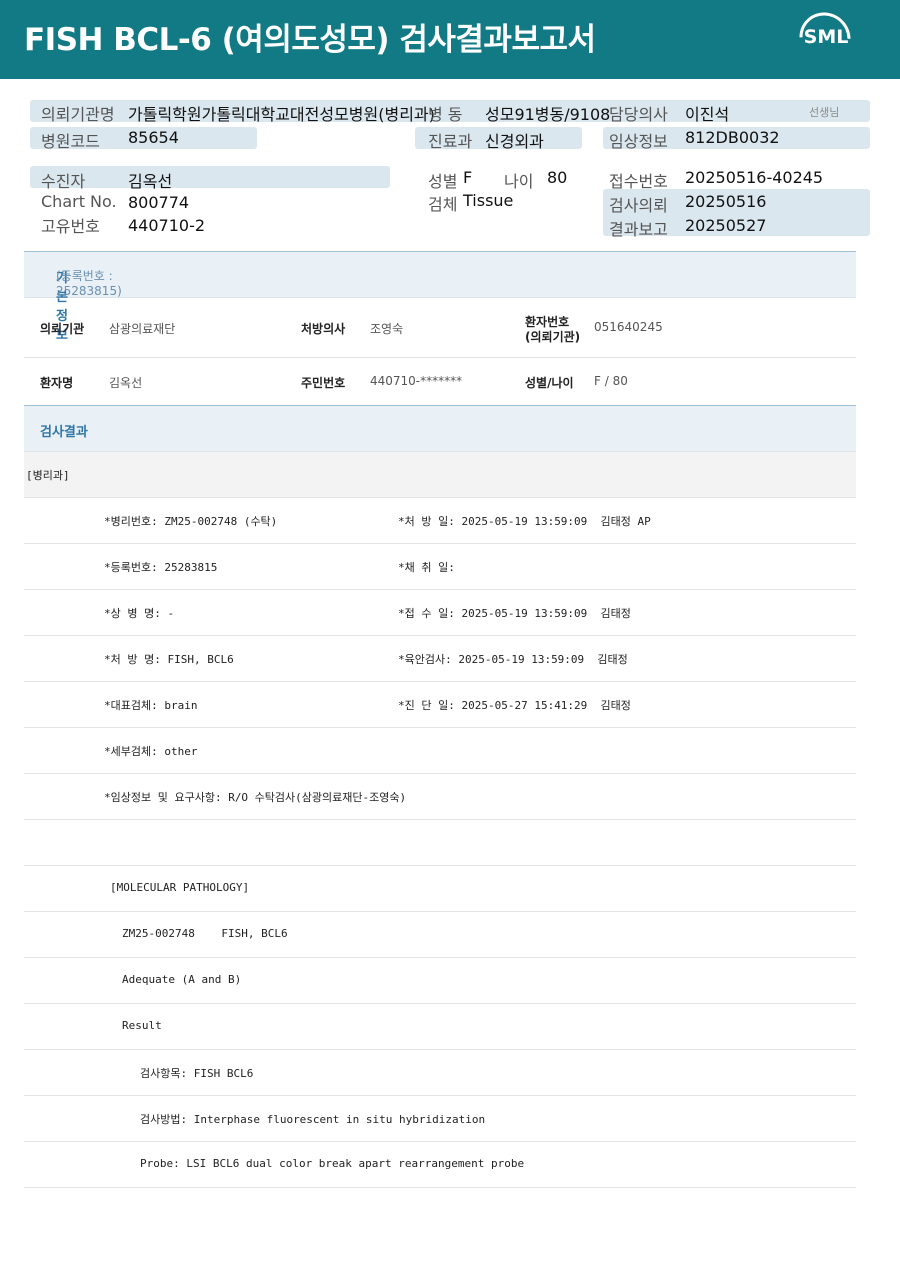 The height and width of the screenshot is (1271, 900). Describe the element at coordinates (553, 337) in the screenshot. I see `patient-number-label-2: (의뢰기관)` at that location.